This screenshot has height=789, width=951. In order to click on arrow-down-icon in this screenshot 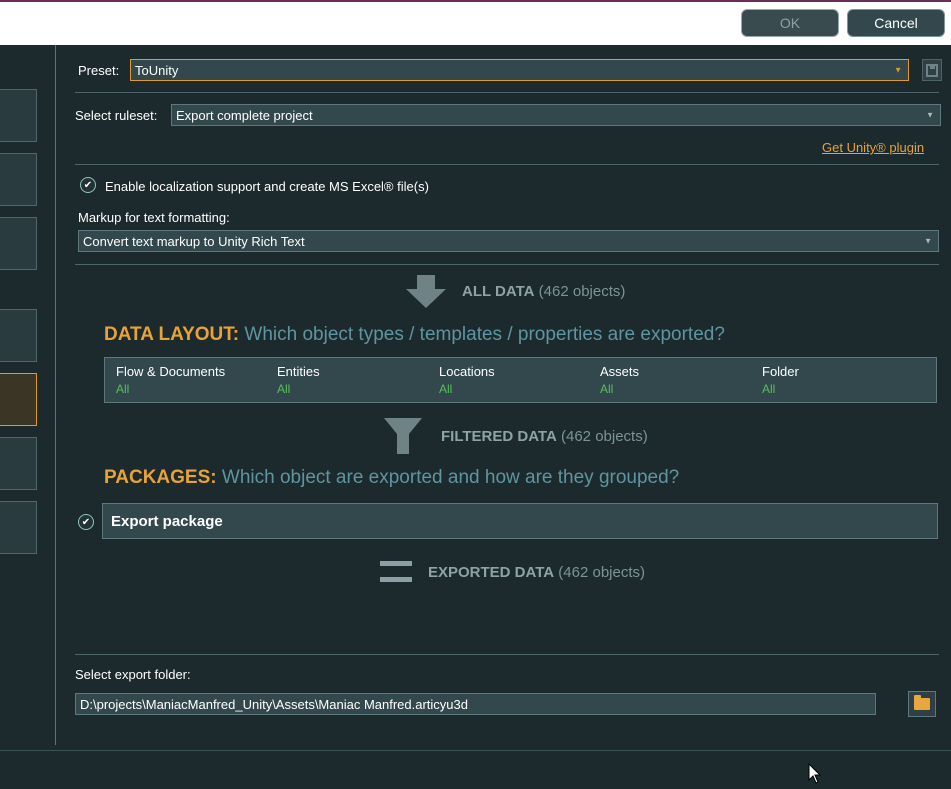, I will do `click(426, 291)`.